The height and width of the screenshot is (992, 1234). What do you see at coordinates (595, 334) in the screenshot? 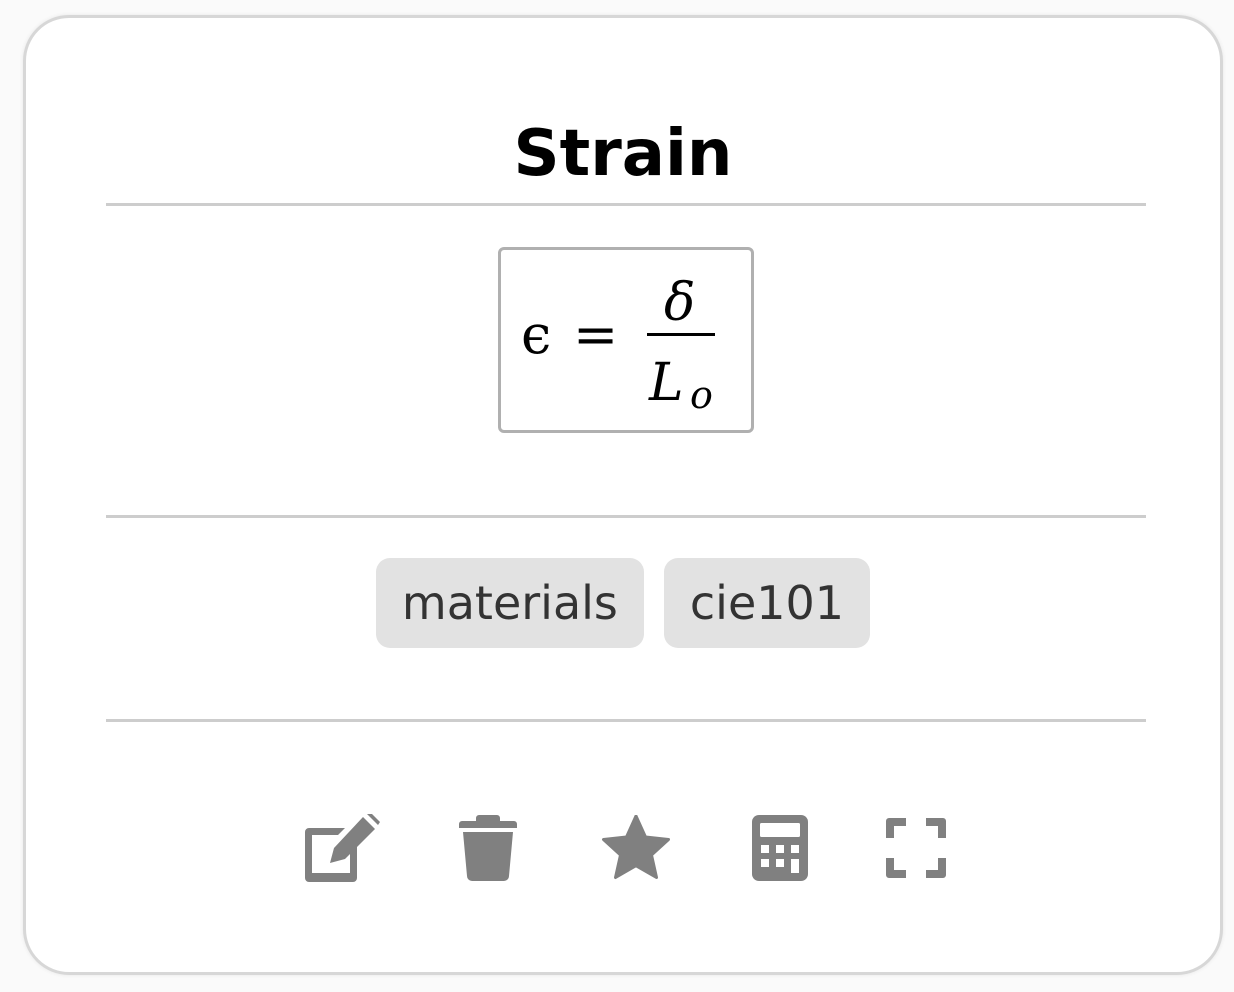
I see `formula-equals: =` at bounding box center [595, 334].